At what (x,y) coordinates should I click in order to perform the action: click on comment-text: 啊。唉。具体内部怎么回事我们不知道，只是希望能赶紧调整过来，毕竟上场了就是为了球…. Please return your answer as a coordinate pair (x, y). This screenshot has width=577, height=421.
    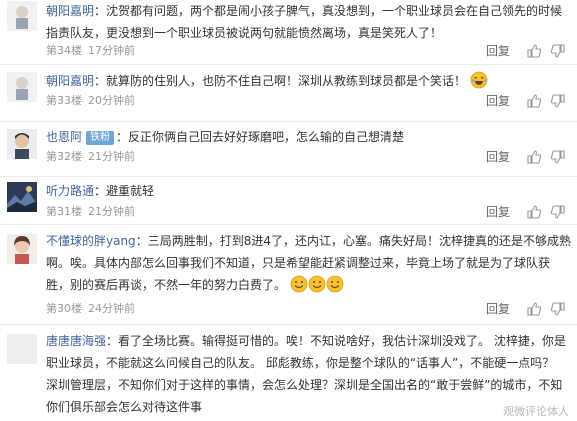
    Looking at the image, I should click on (298, 263).